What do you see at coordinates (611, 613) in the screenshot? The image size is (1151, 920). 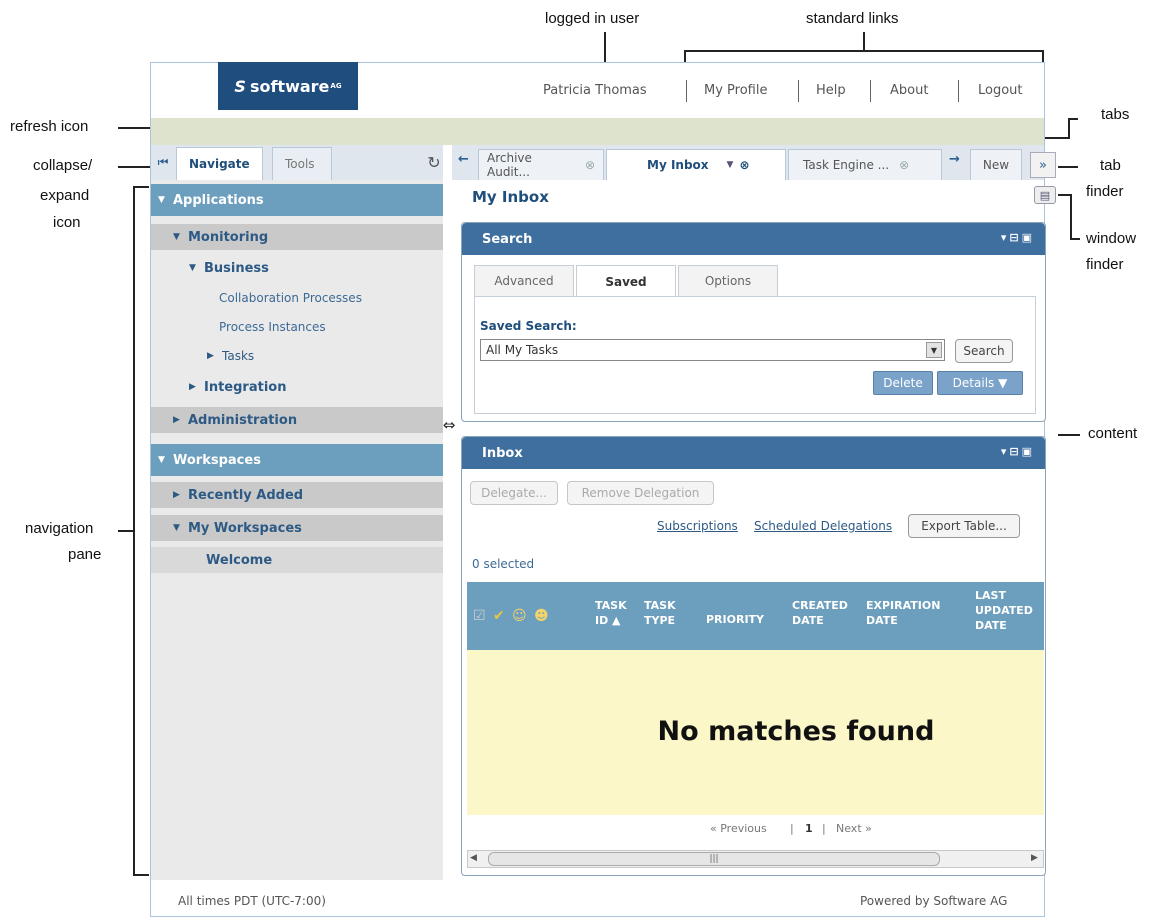 I see `column-task-id: TASK ID ▲` at bounding box center [611, 613].